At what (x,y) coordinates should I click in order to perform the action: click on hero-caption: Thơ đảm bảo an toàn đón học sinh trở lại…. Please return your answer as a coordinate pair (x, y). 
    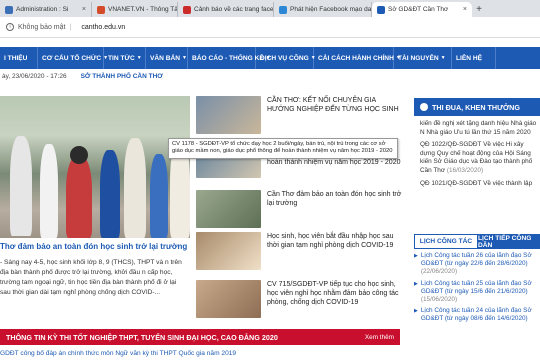
    Looking at the image, I should click on (95, 246).